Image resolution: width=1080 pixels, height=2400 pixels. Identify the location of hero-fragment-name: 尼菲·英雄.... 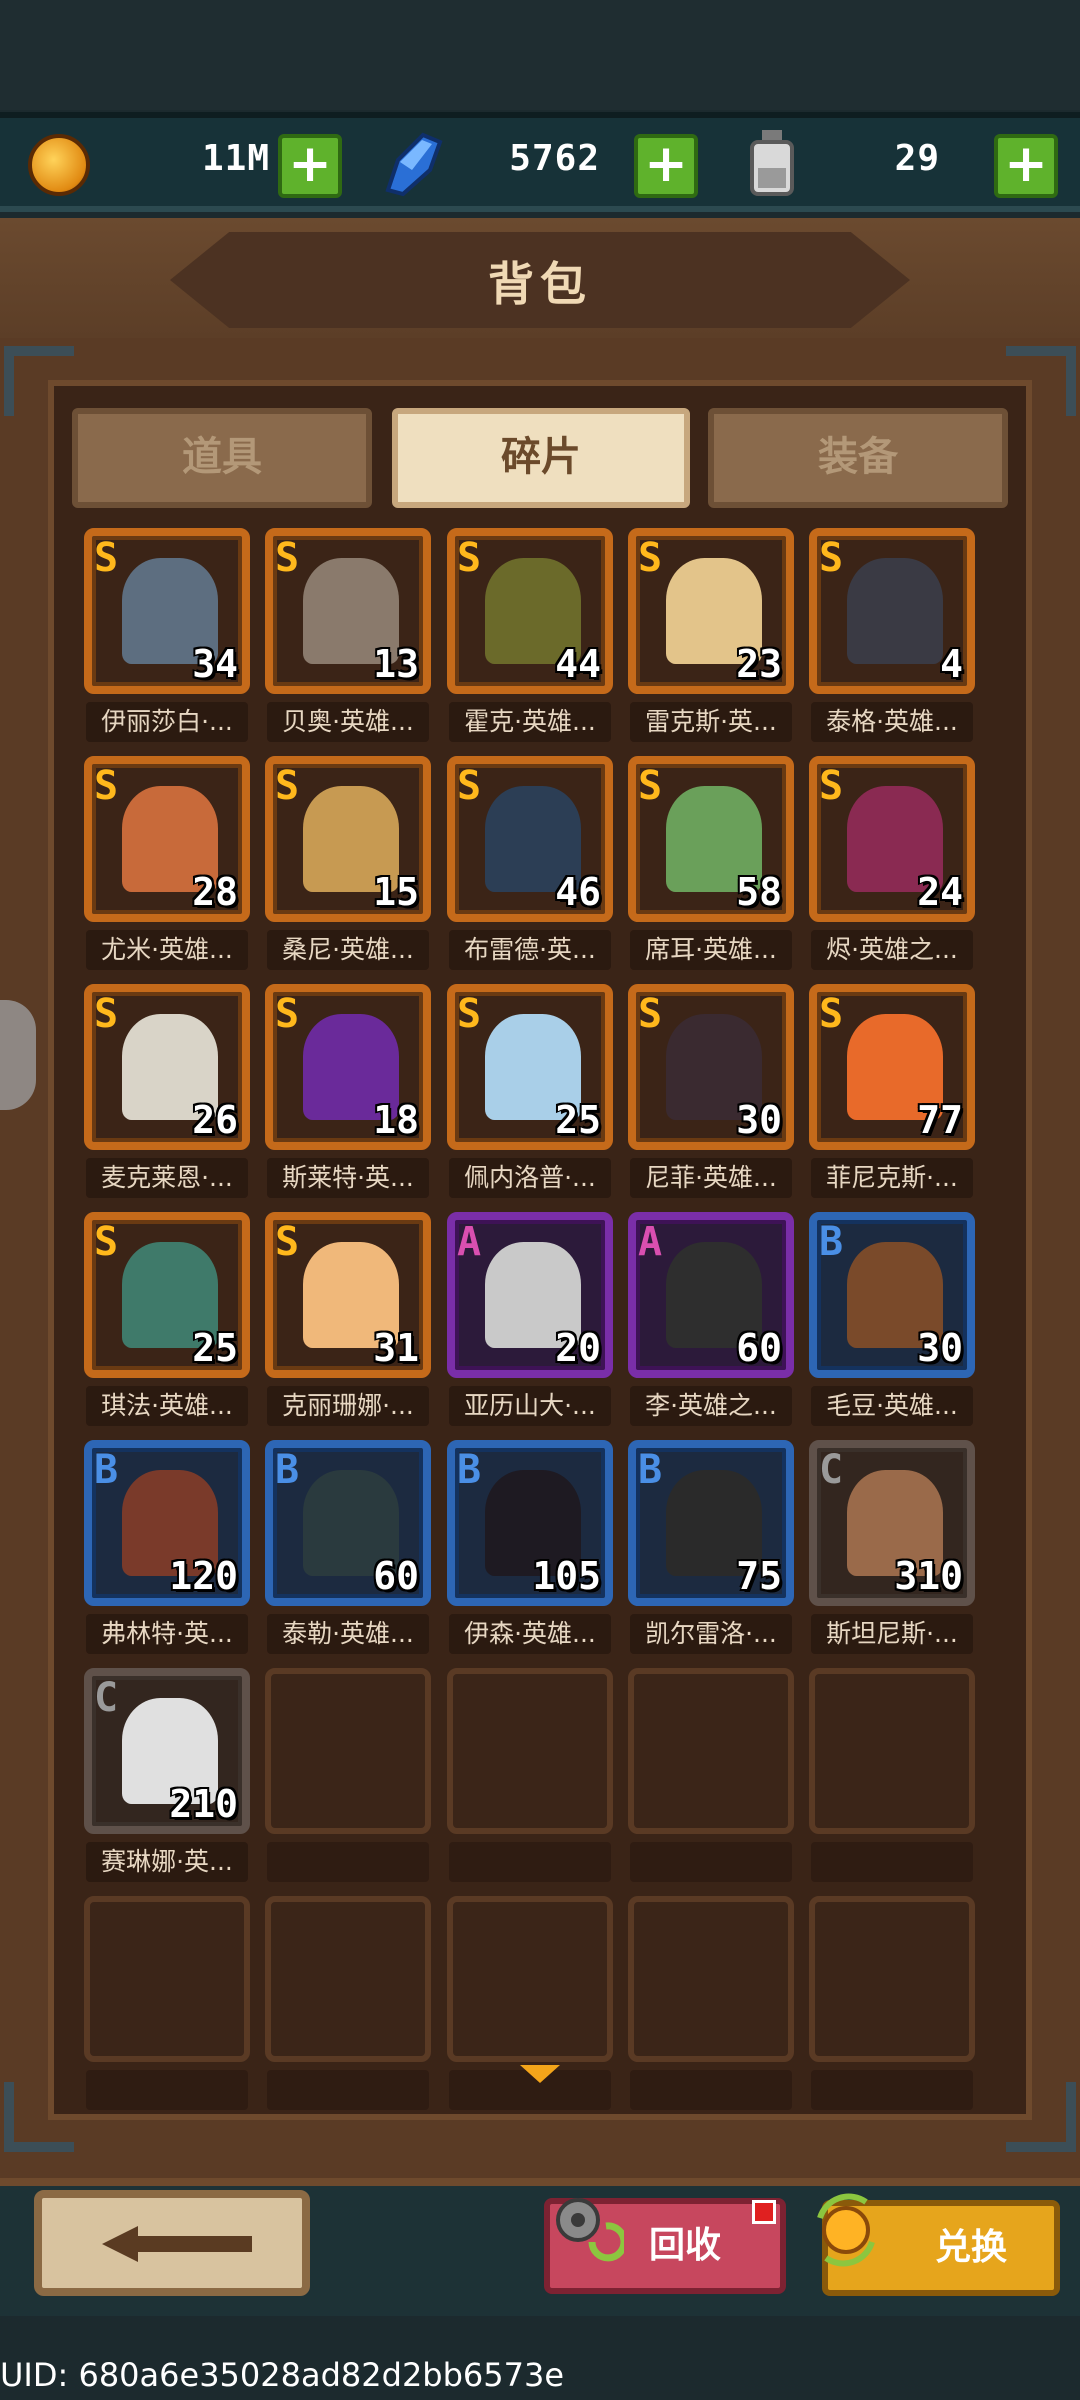
(711, 1178).